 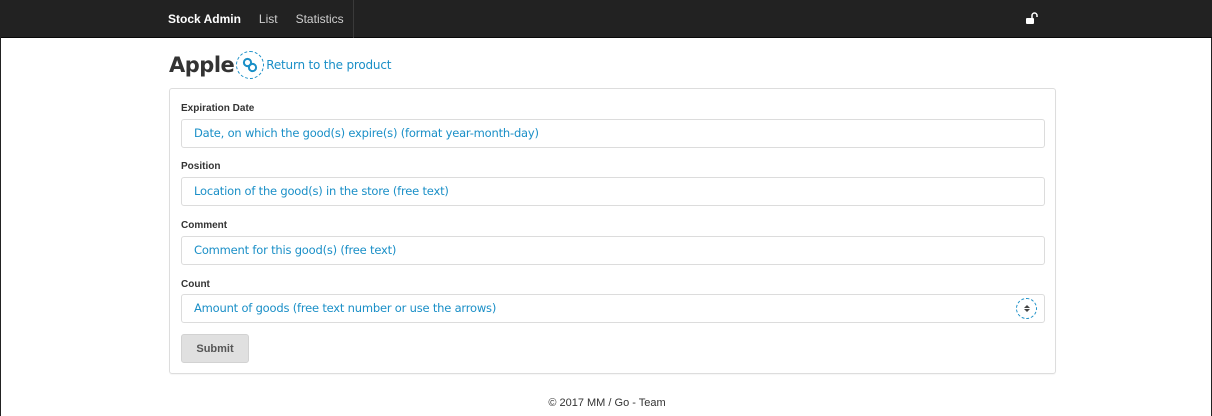 I want to click on submit-button: Submit, so click(x=215, y=348).